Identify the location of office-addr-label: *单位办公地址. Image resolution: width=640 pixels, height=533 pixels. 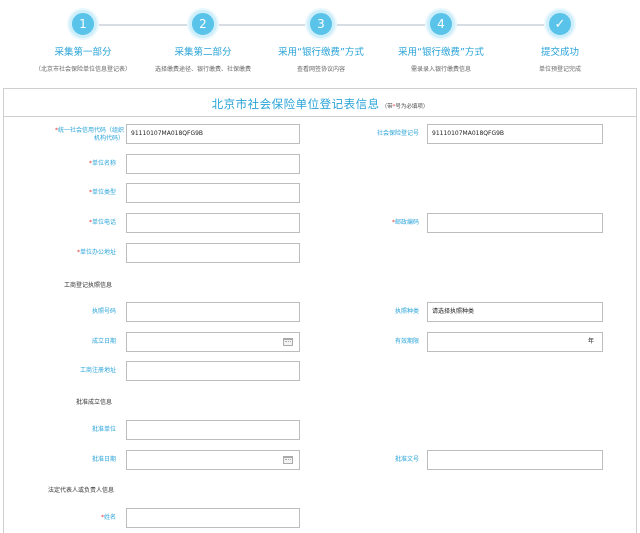
(96, 252).